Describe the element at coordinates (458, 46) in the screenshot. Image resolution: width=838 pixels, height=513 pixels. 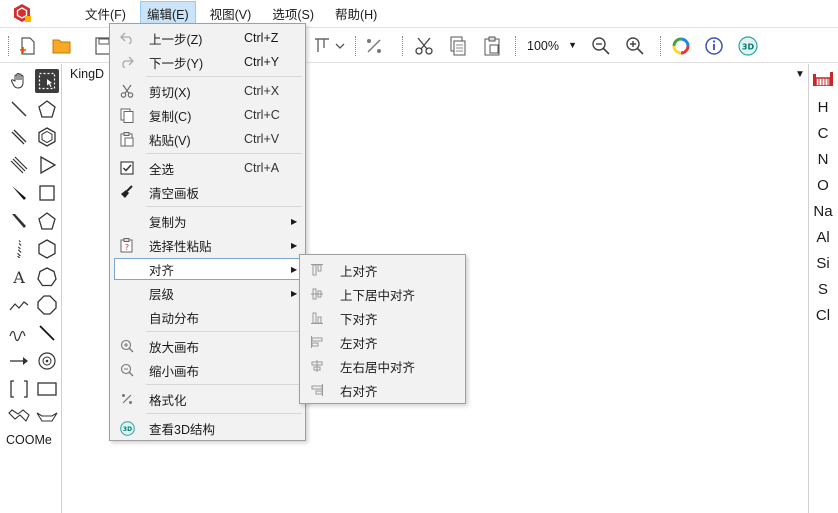
I see `copy-icon` at that location.